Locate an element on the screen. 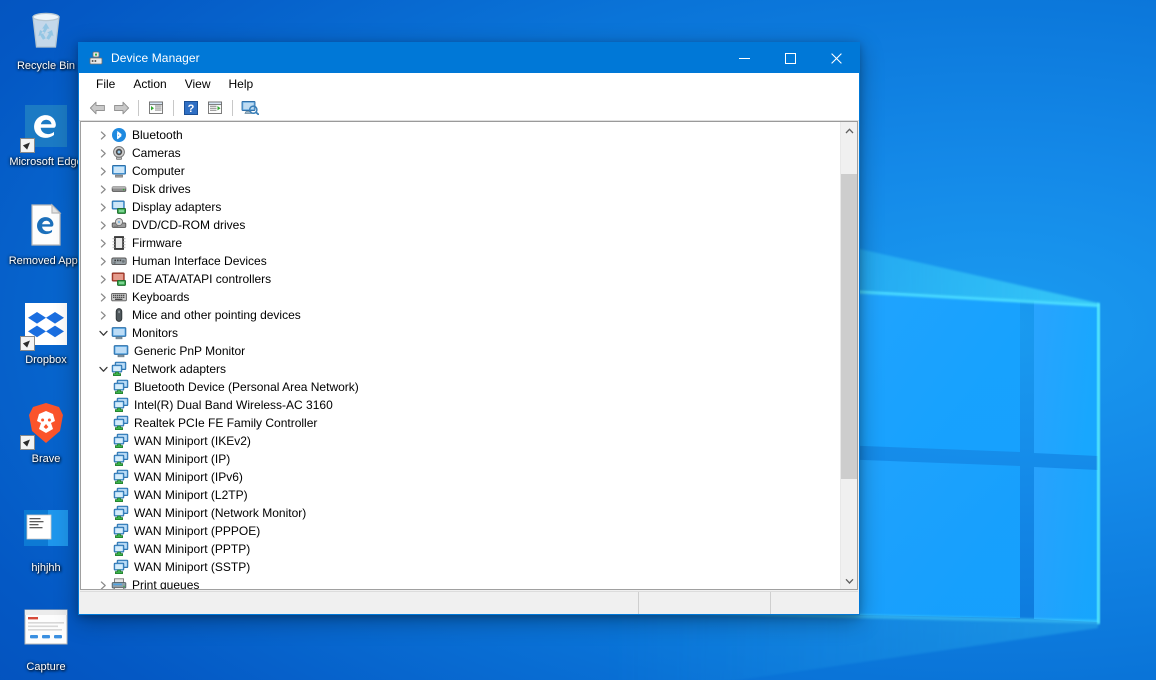 The image size is (1156, 680). tree-node: WAN Miniport (Network Monitor) is located at coordinates (460, 513).